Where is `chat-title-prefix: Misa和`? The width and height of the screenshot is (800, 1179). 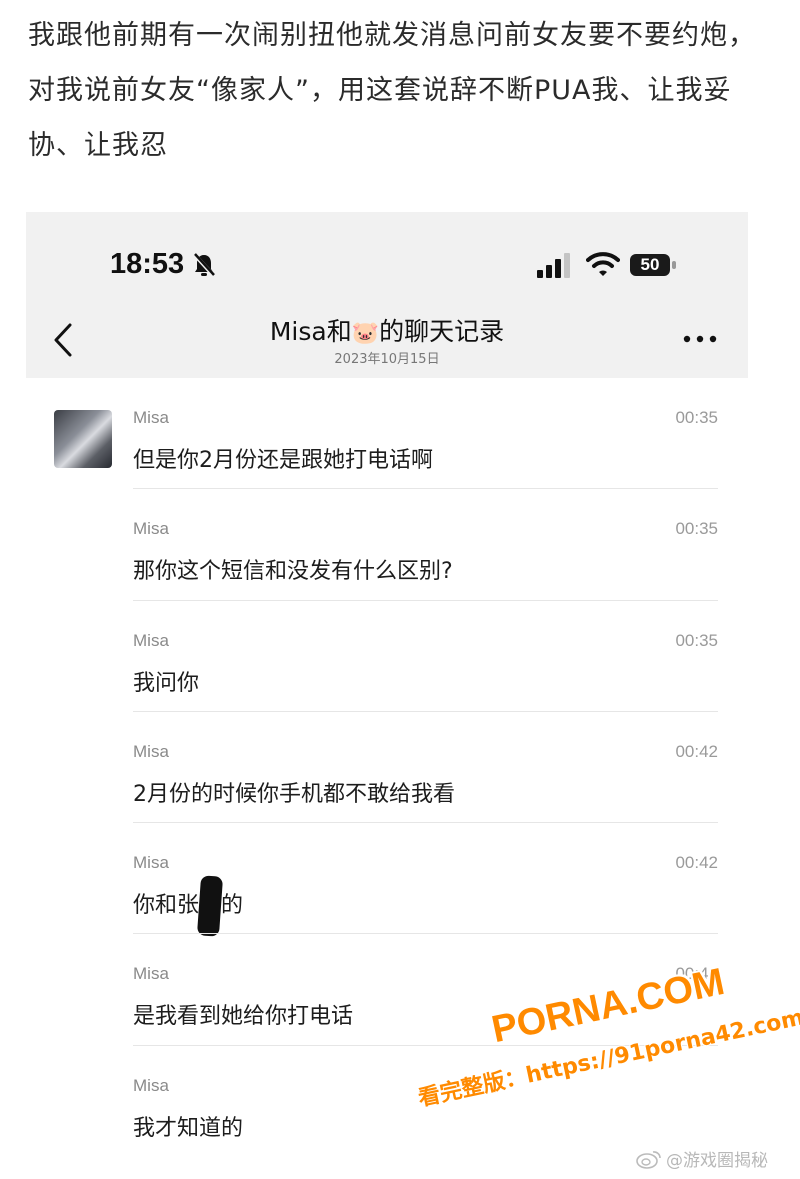
chat-title-prefix: Misa和 is located at coordinates (310, 331).